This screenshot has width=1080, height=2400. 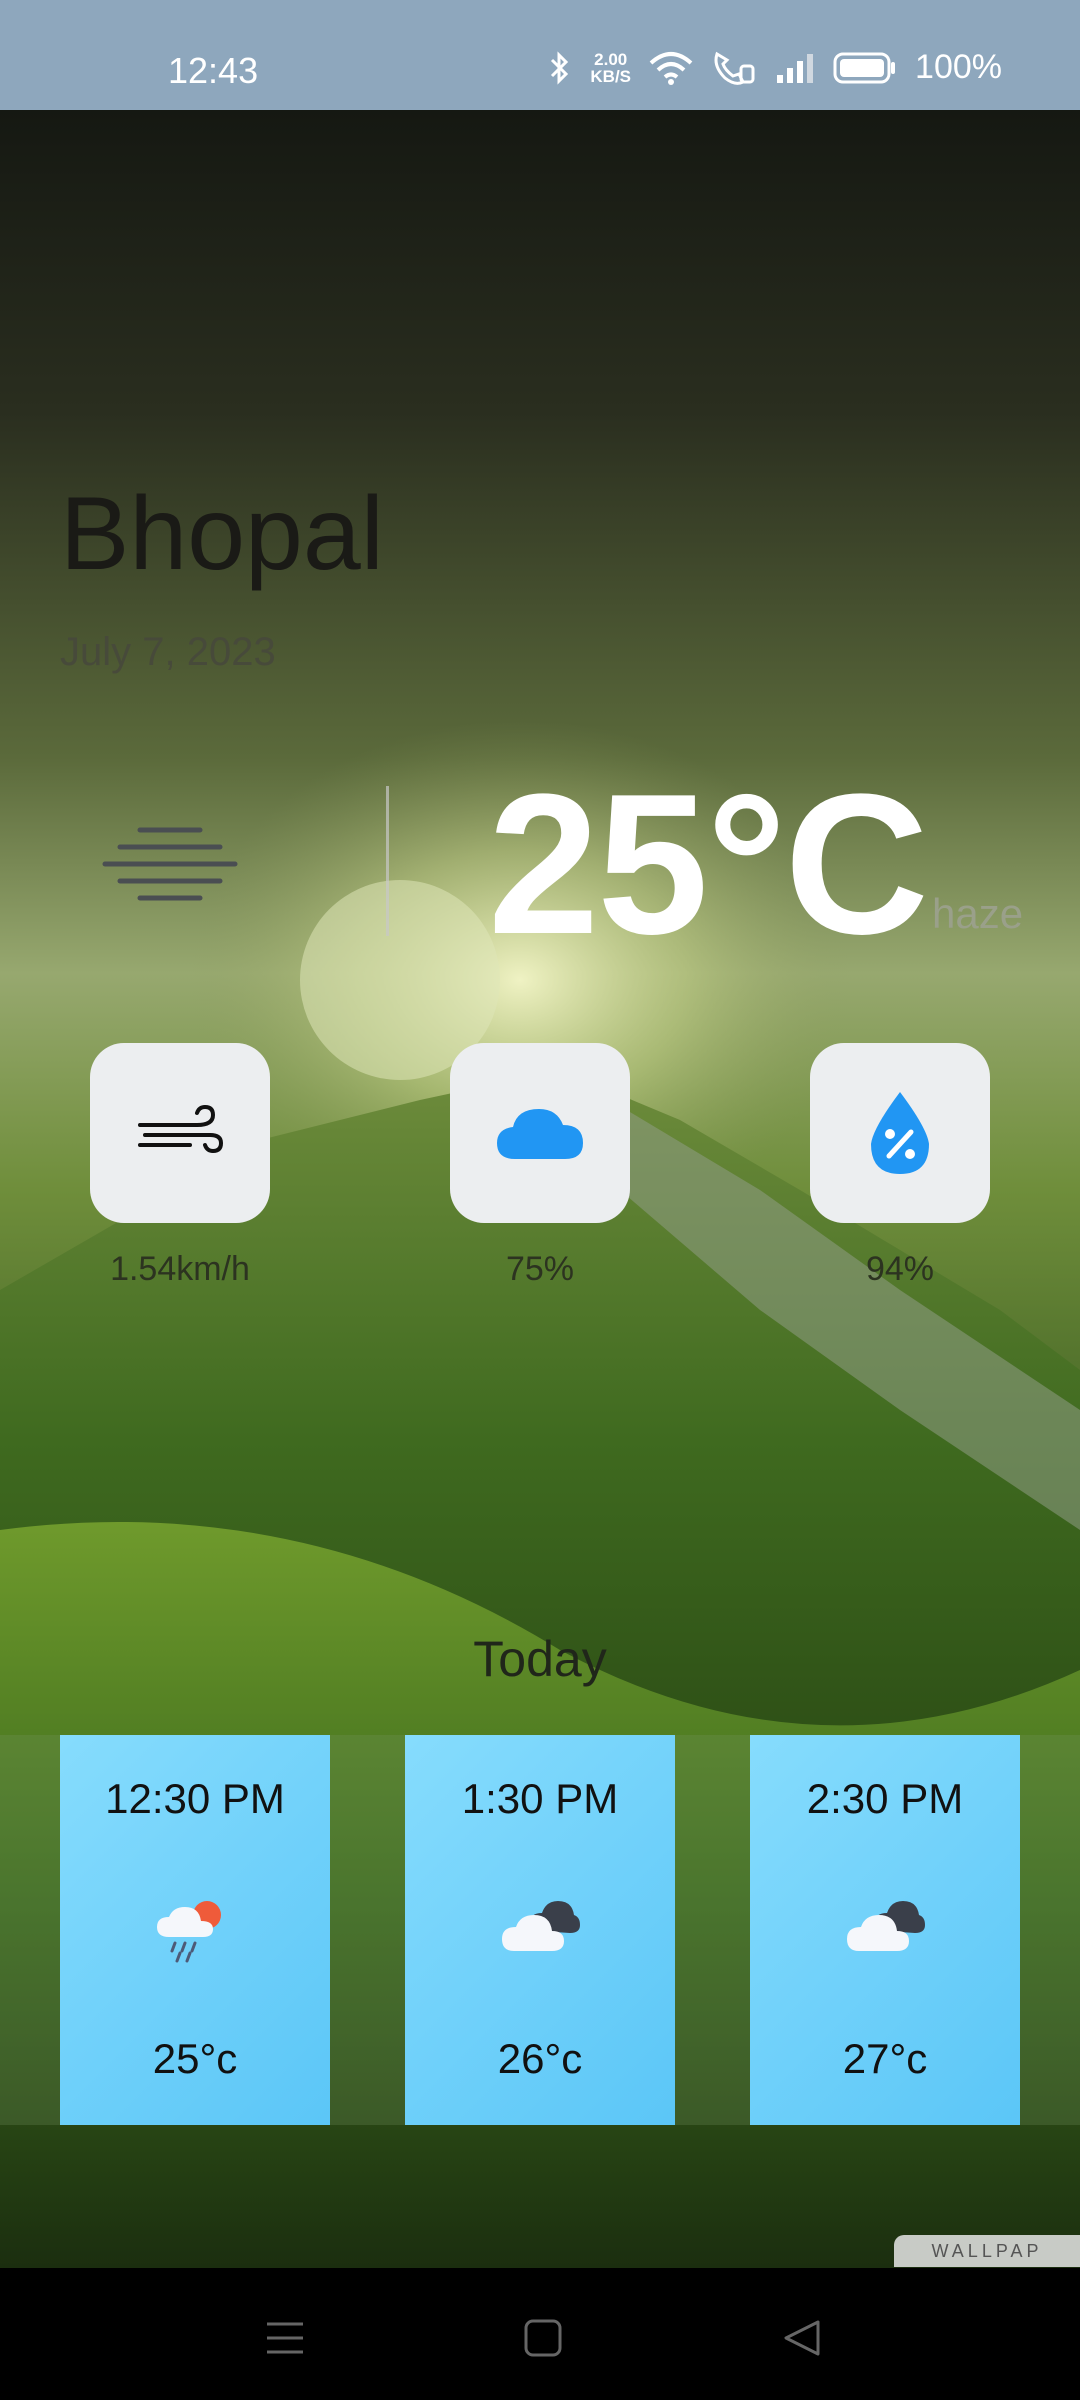 I want to click on hour-card: 2:30 PM 27°c, so click(x=885, y=1930).